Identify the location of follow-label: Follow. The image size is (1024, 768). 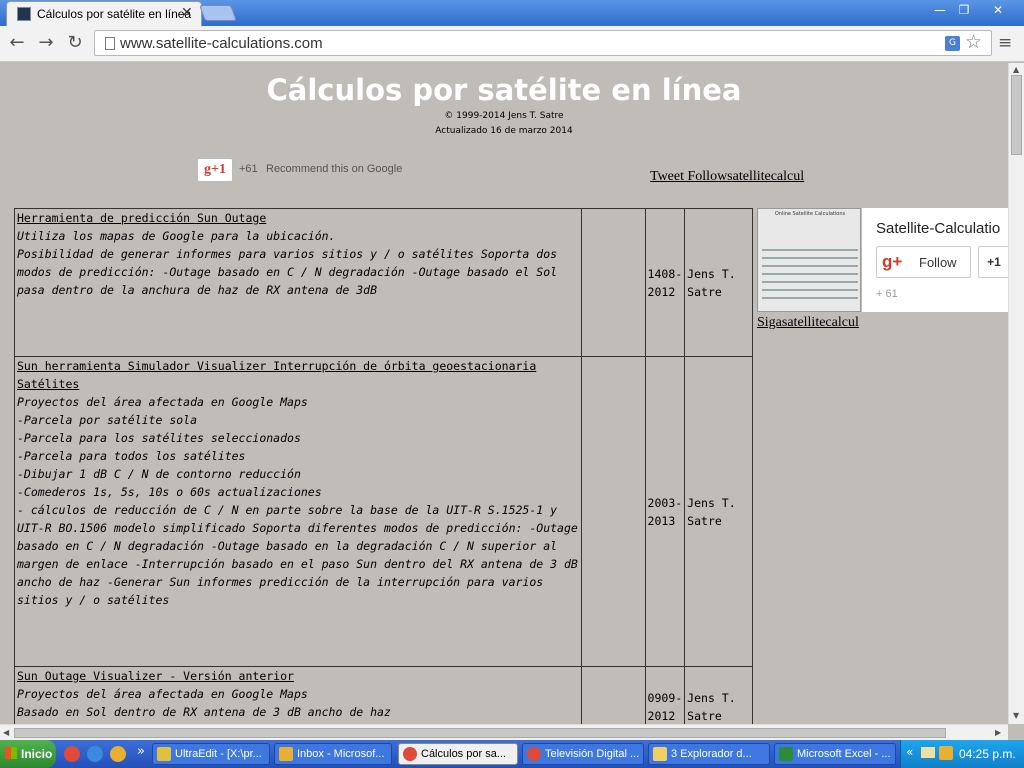
(938, 262).